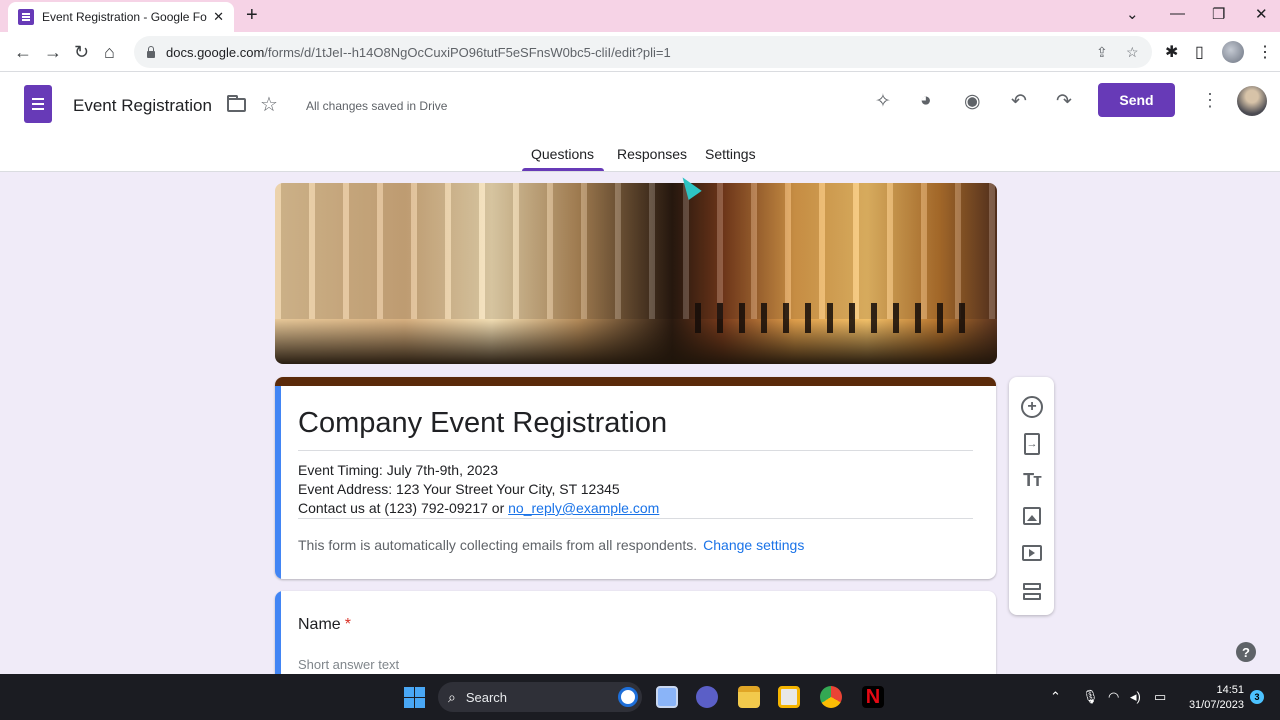  Describe the element at coordinates (218, 17) in the screenshot. I see `tab-close-icon: ✕` at that location.